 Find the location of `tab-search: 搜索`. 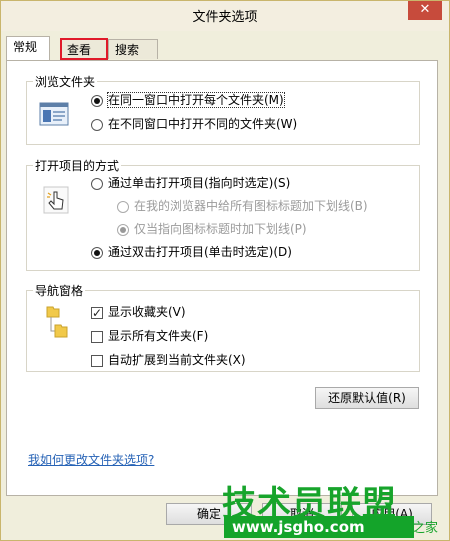

tab-search: 搜索 is located at coordinates (133, 49).